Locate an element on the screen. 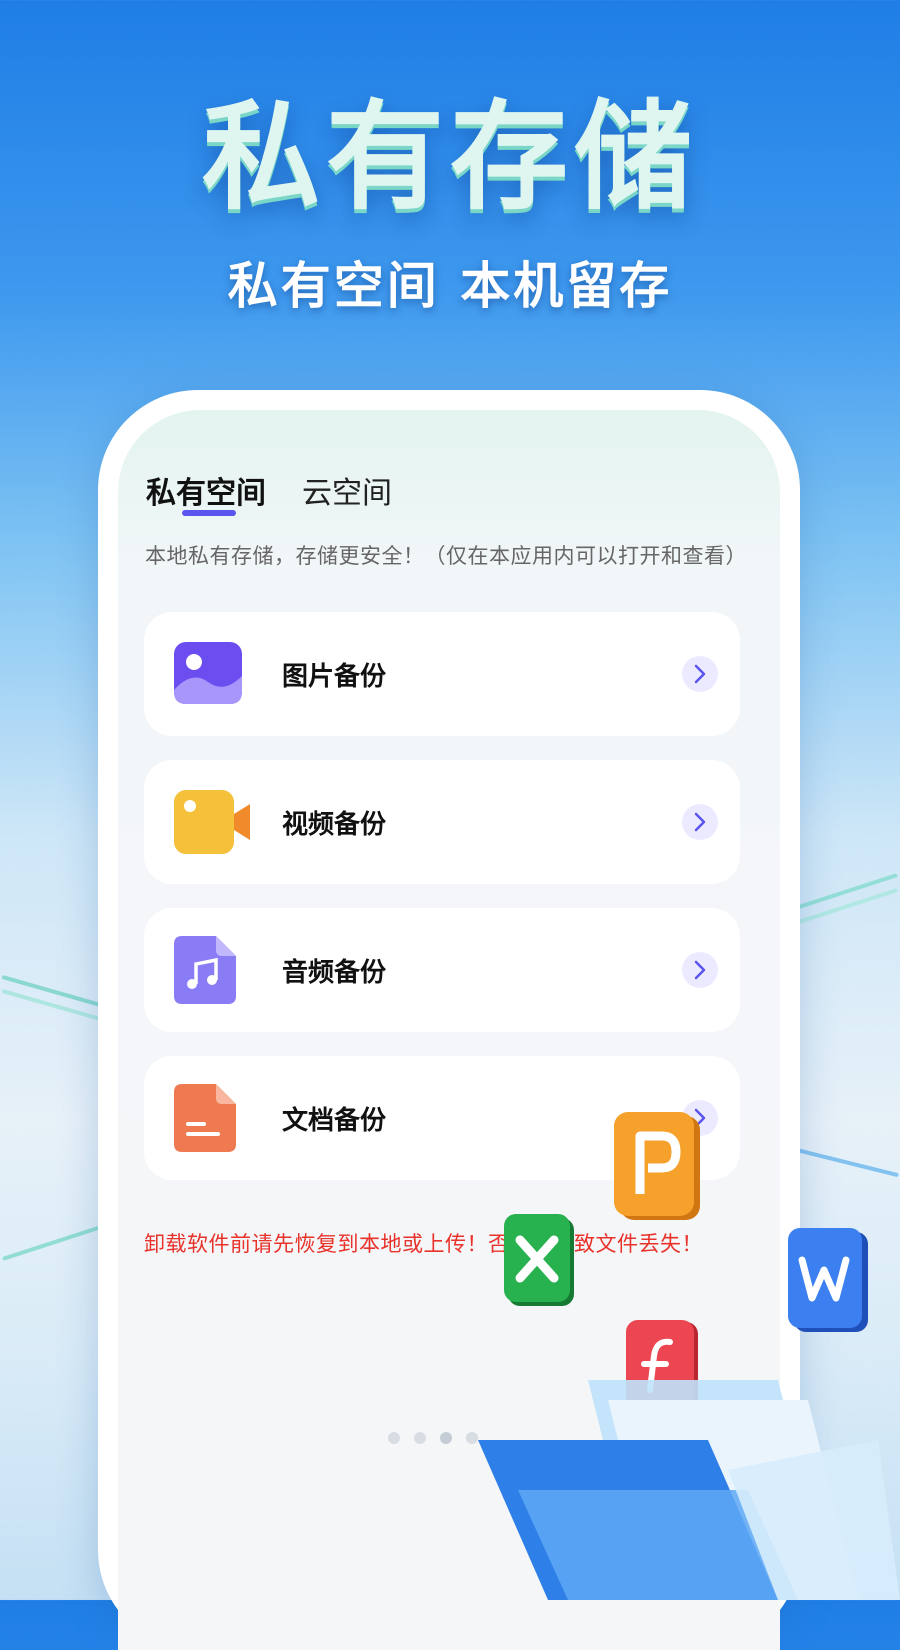 The width and height of the screenshot is (900, 1650). document-file-icon is located at coordinates (208, 1118).